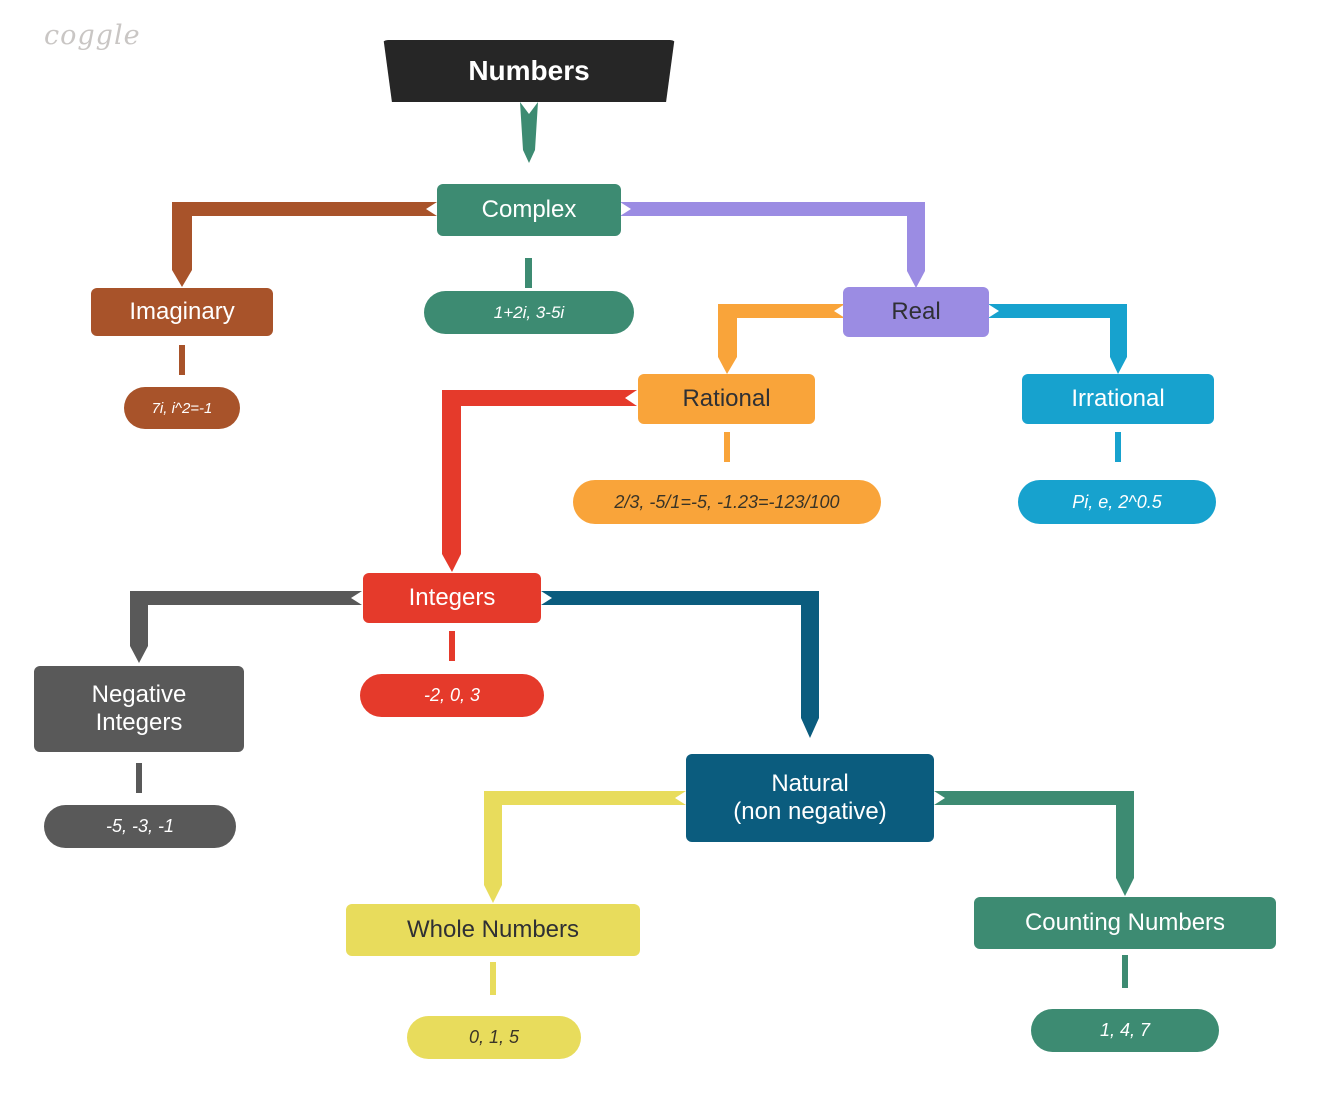 Image resolution: width=1320 pixels, height=1108 pixels. Describe the element at coordinates (139, 778) in the screenshot. I see `stem-negative-leaf` at that location.